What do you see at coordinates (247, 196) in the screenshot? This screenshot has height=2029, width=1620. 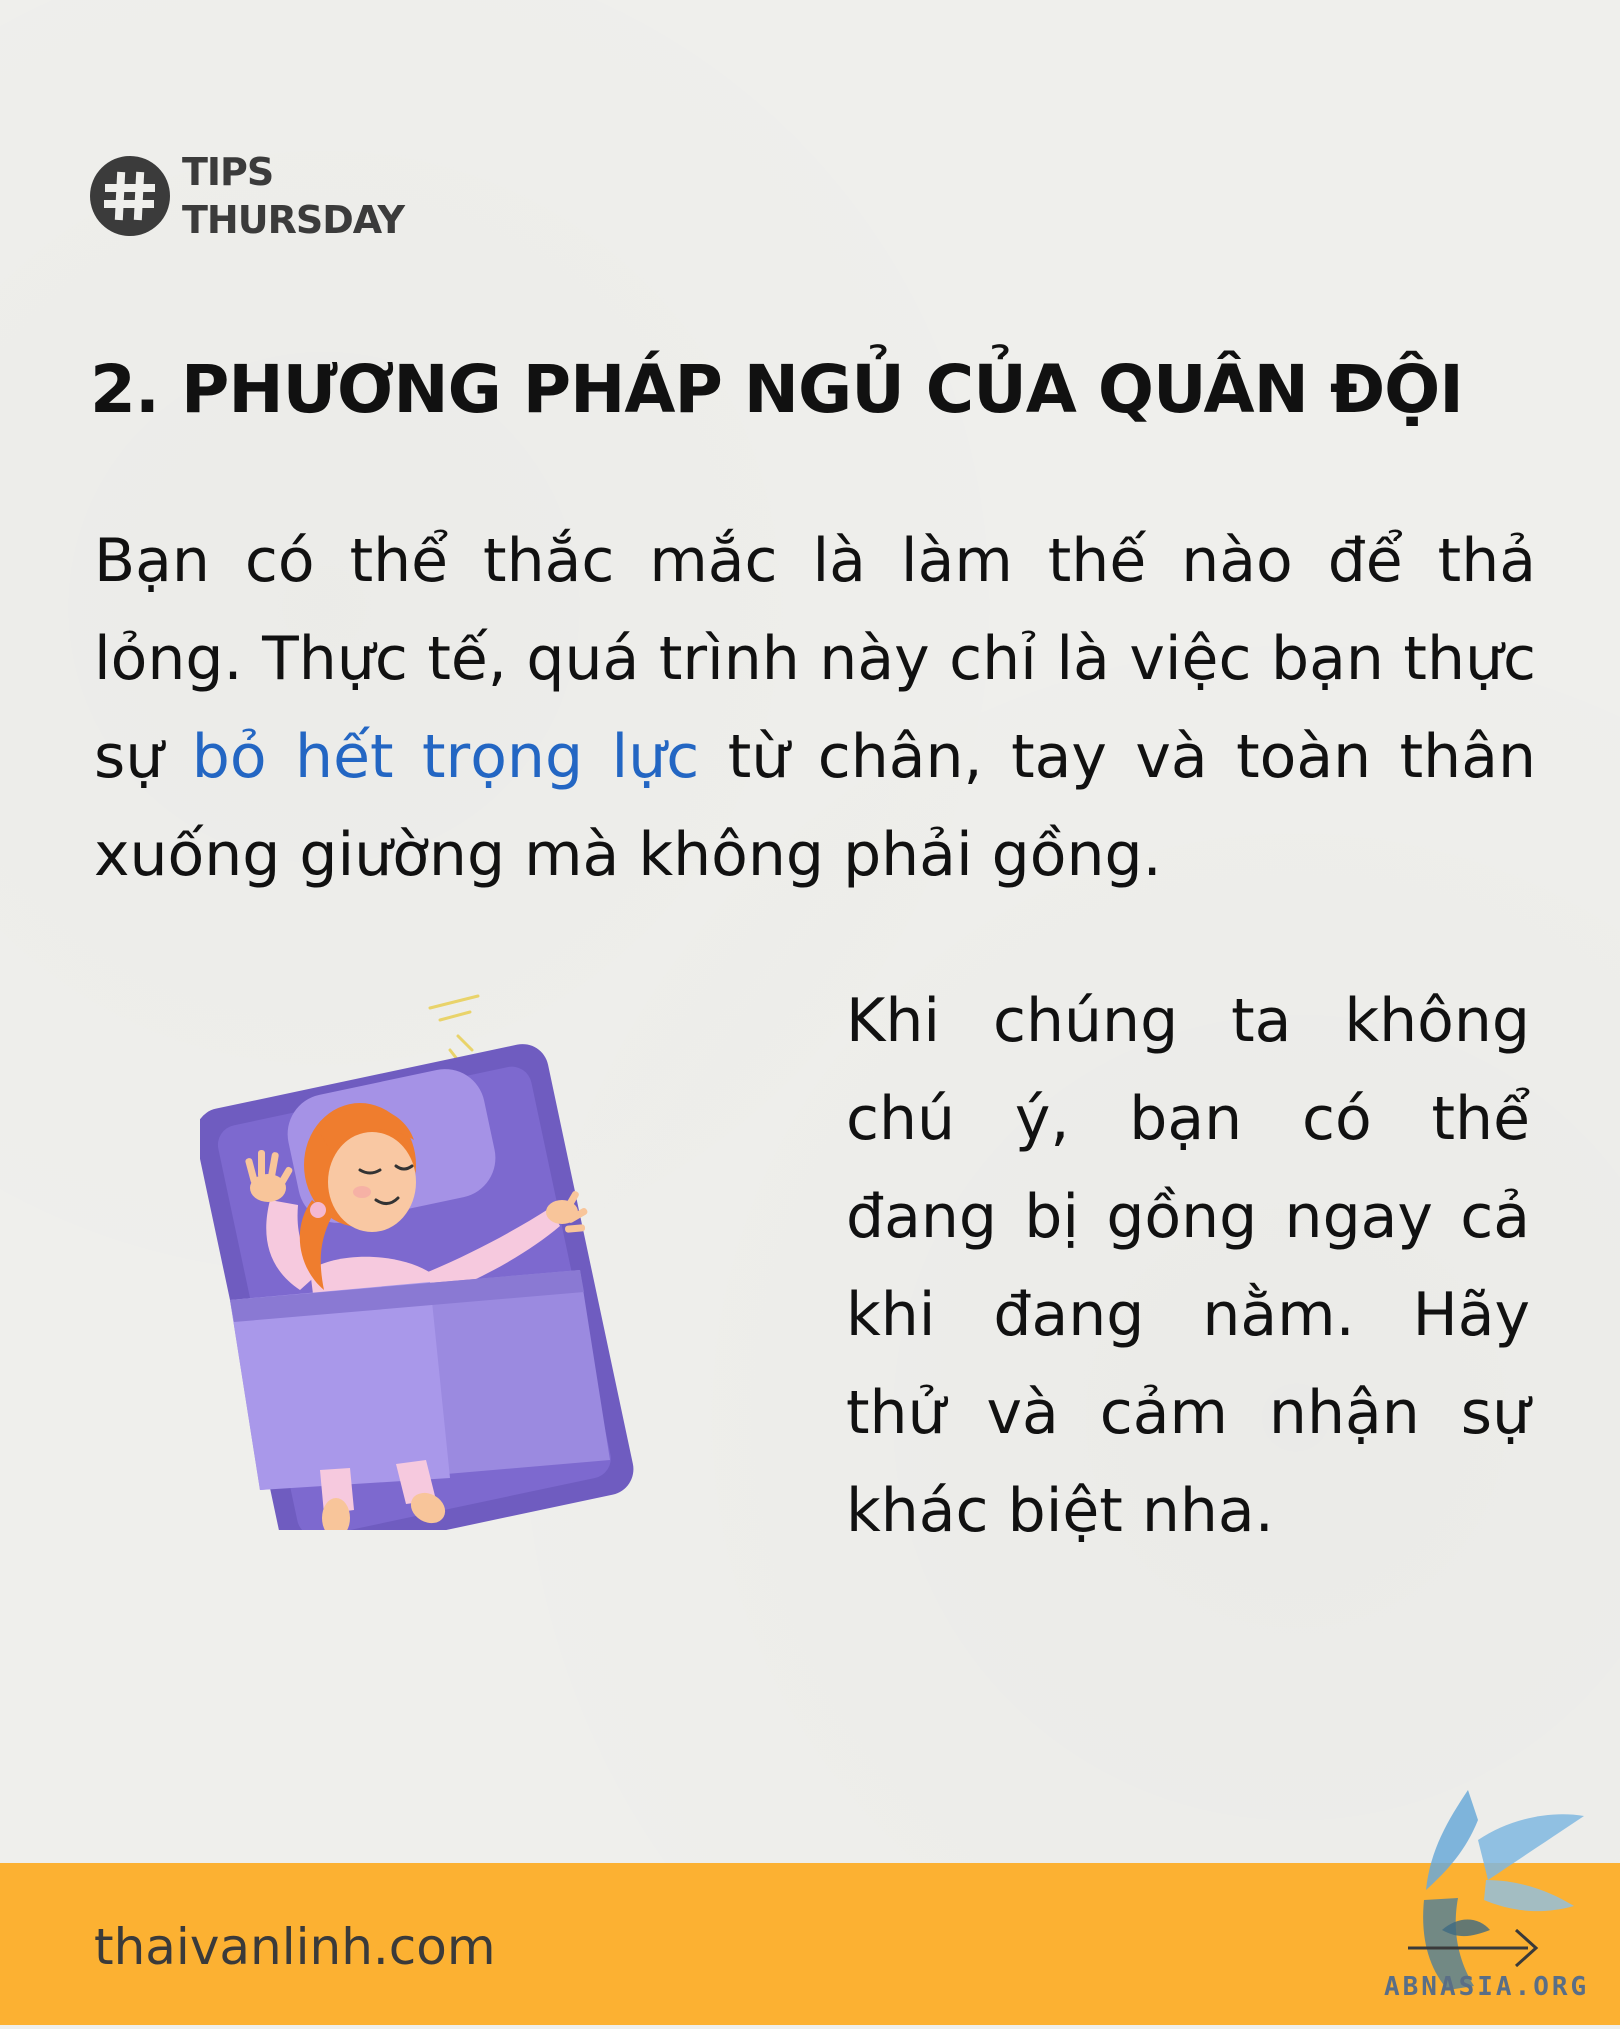 I see `tips-thursday-badge: TIPS THURSDAY` at bounding box center [247, 196].